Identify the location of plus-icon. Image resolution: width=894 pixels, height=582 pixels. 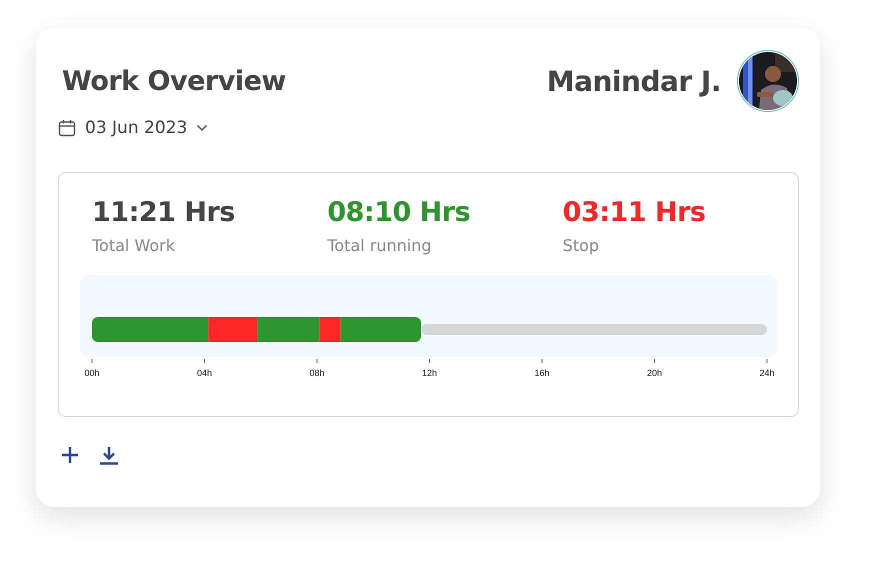
(70, 455).